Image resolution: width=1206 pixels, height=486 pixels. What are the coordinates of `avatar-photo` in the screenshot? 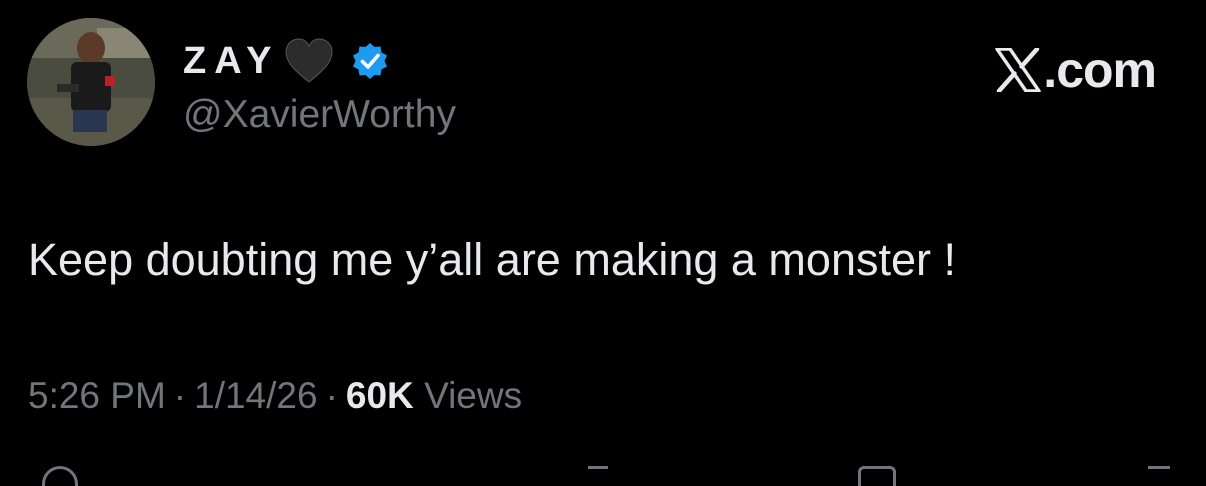 It's located at (91, 82).